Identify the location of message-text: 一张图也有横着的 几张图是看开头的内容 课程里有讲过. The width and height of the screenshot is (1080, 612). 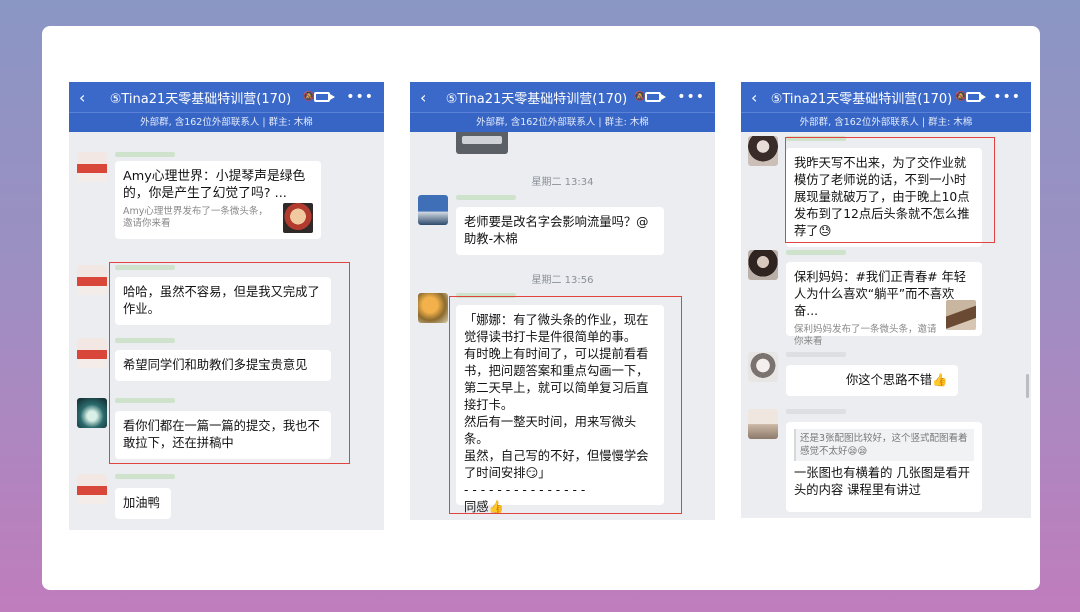
(882, 481).